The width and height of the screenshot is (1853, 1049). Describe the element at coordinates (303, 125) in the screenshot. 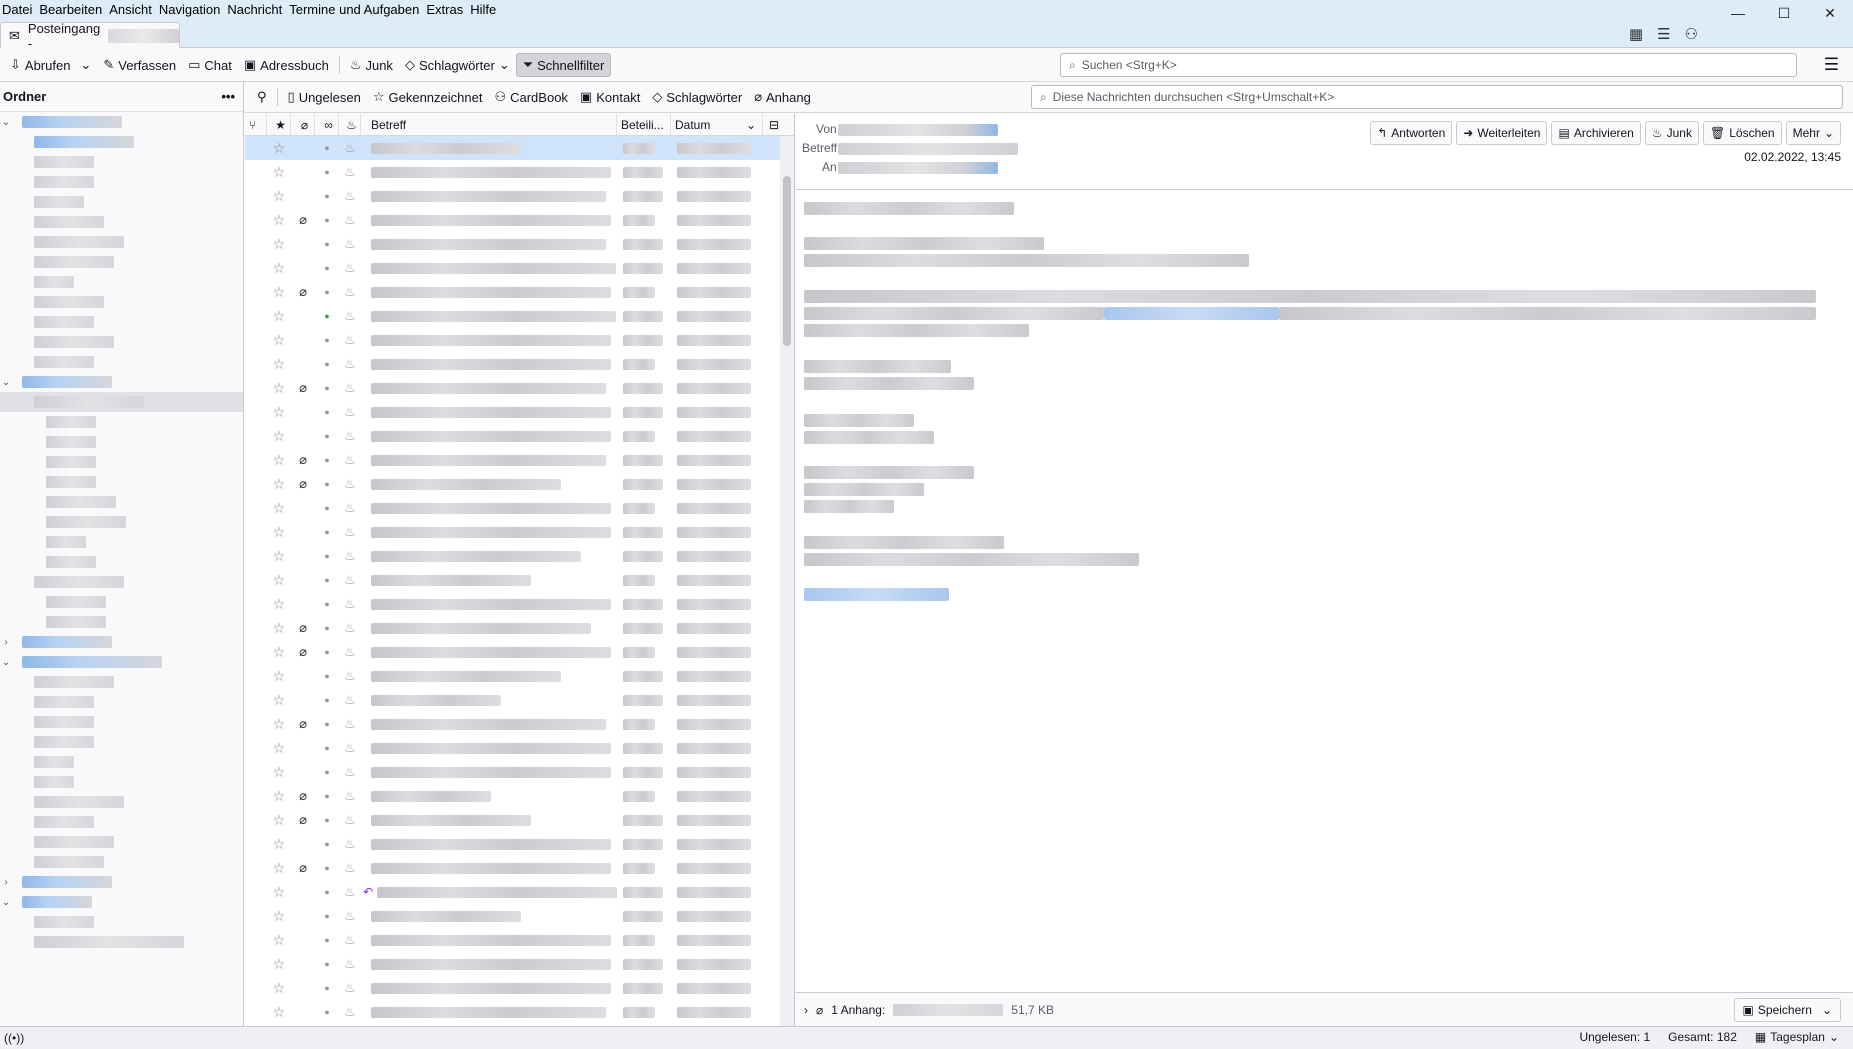

I see `column-attachment-icon: ⌀` at that location.